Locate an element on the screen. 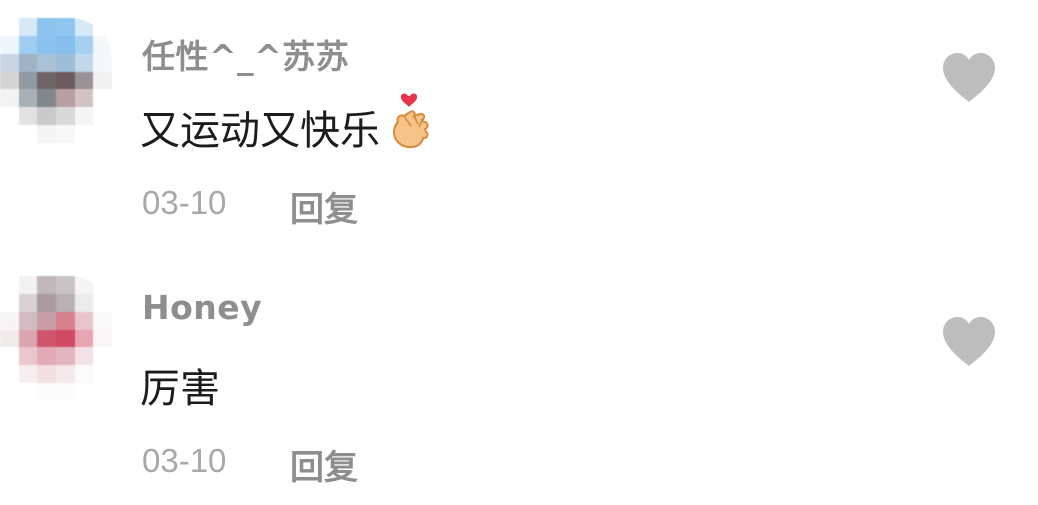 The height and width of the screenshot is (505, 1038). comment-text: 又运动又快乐 is located at coordinates (288, 124).